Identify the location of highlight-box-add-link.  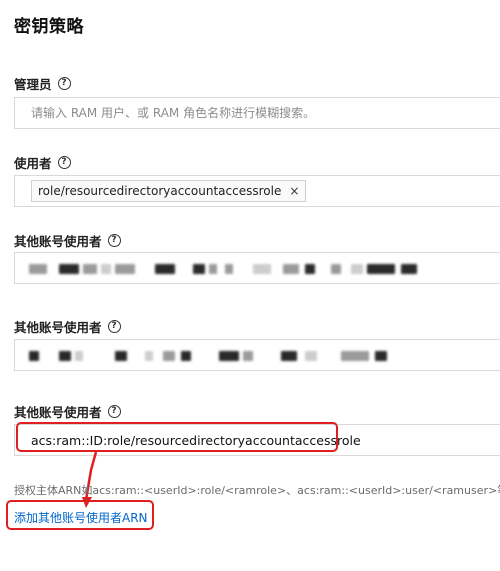
(80, 515).